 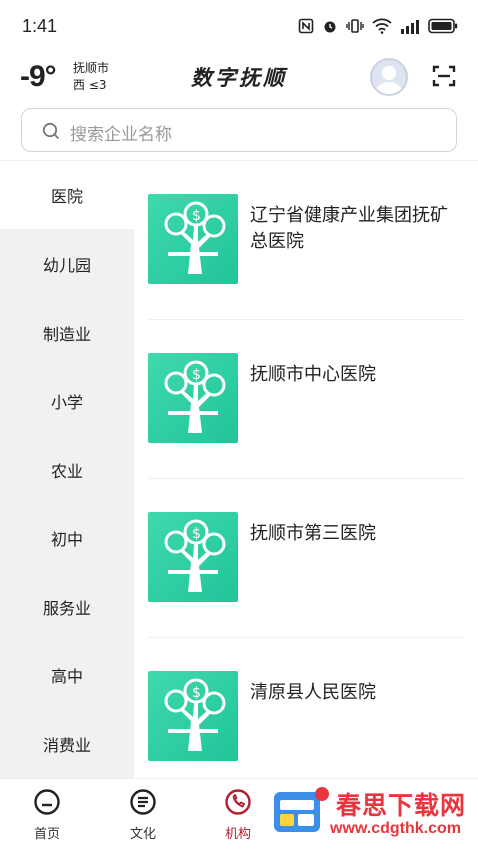 I want to click on category-label: 农业, so click(x=66, y=471).